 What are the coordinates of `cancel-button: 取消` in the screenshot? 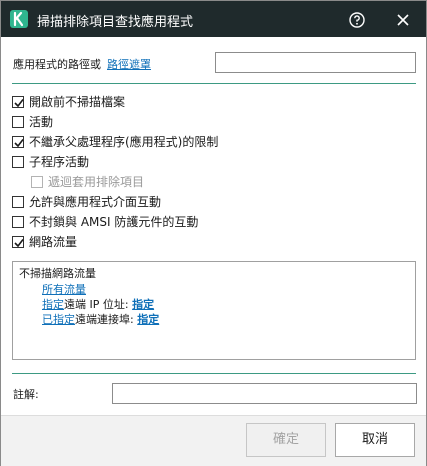 It's located at (375, 440).